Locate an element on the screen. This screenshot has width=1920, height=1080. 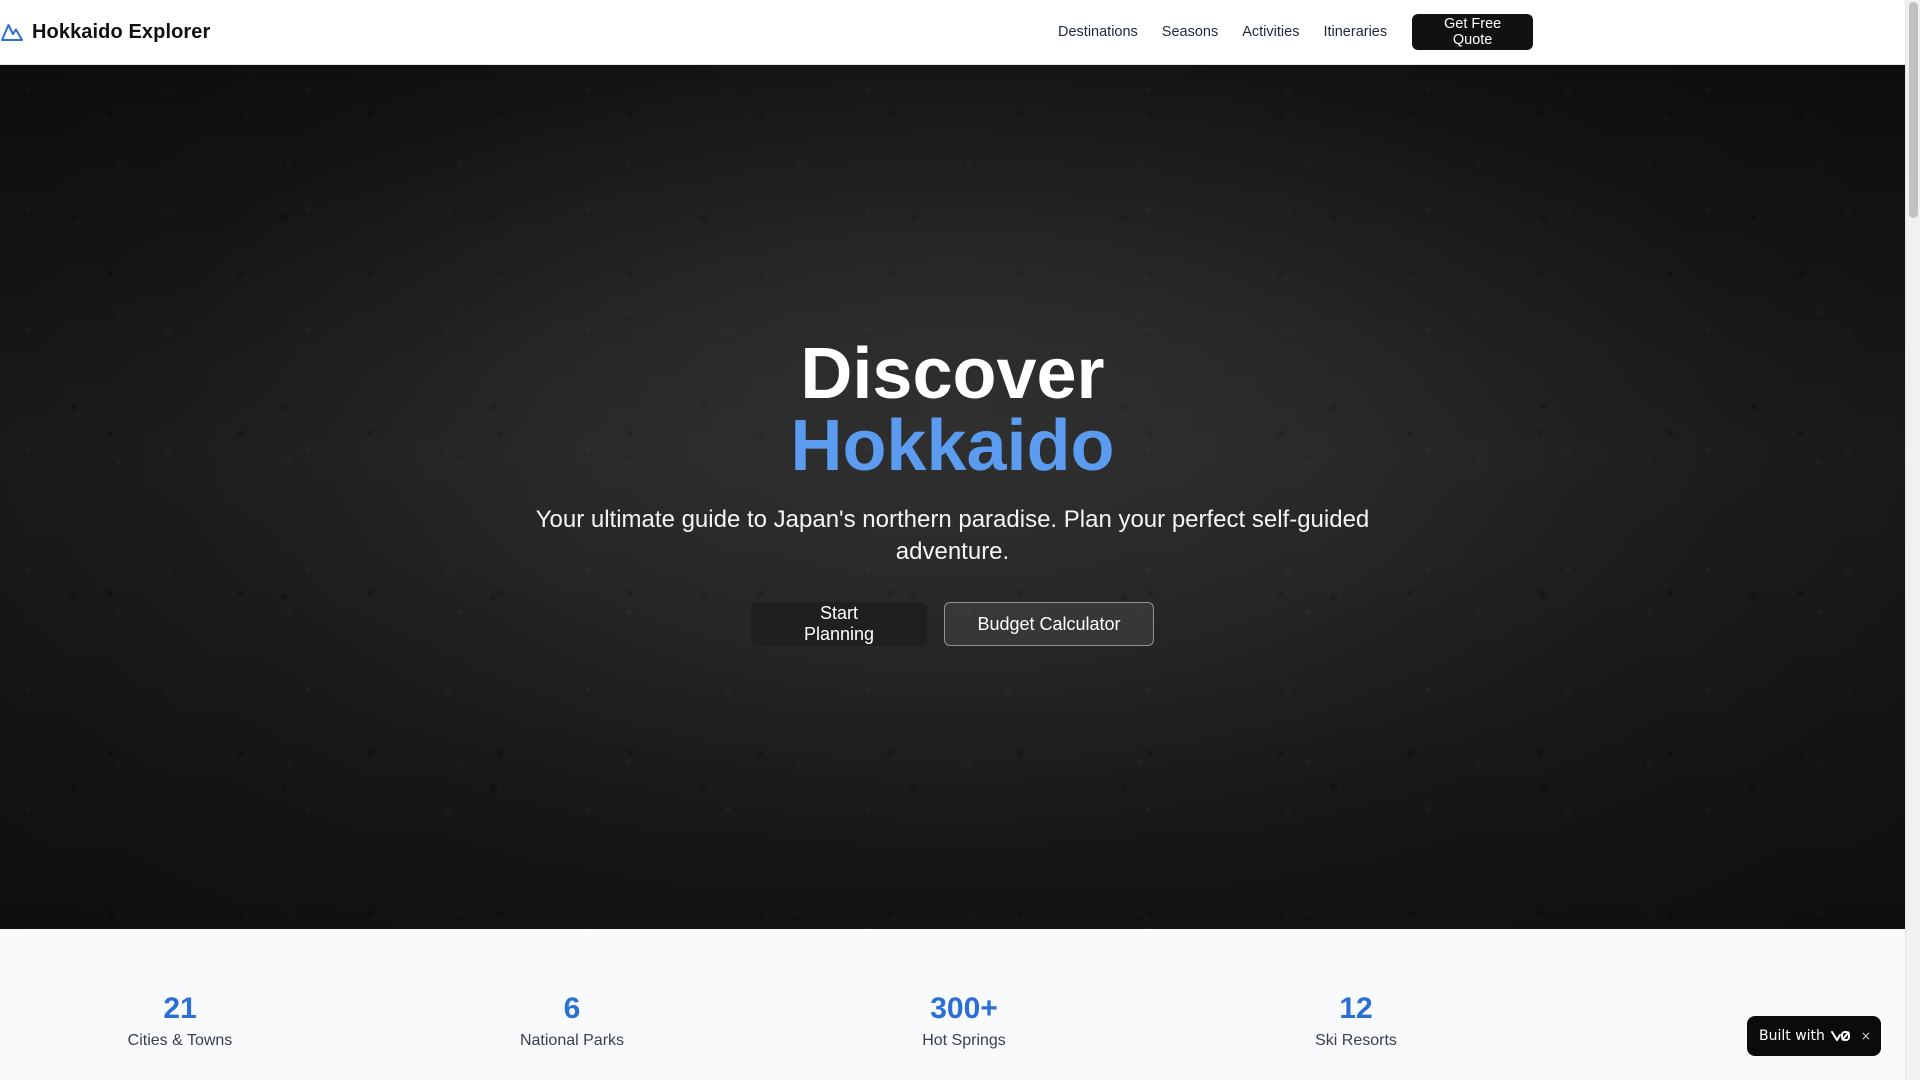
close-icon: × is located at coordinates (1866, 1036).